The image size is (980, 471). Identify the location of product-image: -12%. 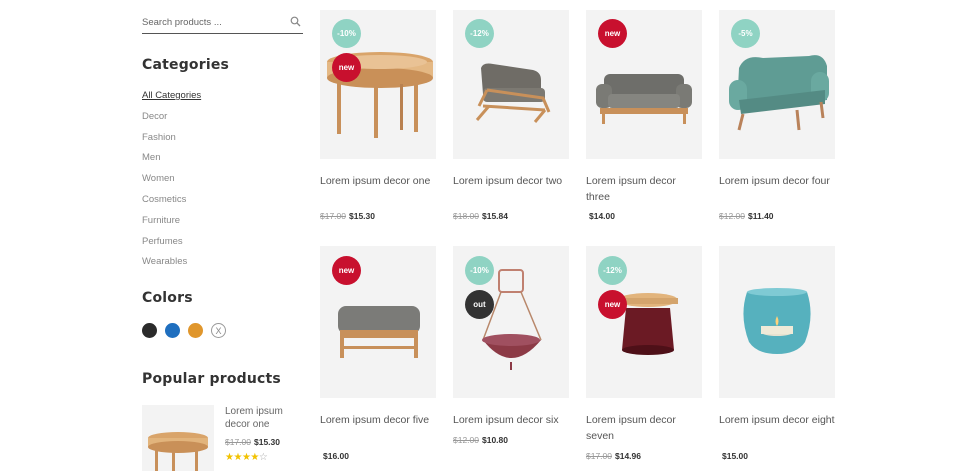
(511, 84).